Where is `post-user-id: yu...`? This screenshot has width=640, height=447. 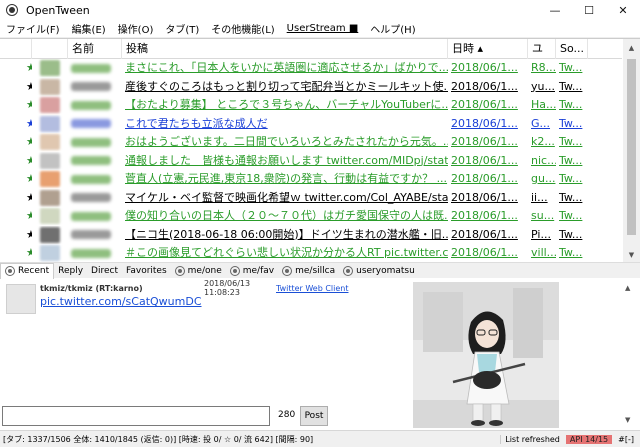 post-user-id: yu... is located at coordinates (543, 86).